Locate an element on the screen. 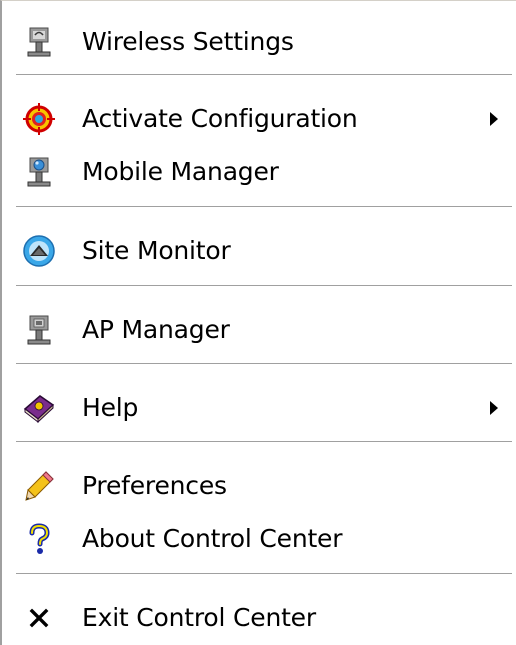 This screenshot has height=645, width=516. help-book-icon is located at coordinates (39, 408).